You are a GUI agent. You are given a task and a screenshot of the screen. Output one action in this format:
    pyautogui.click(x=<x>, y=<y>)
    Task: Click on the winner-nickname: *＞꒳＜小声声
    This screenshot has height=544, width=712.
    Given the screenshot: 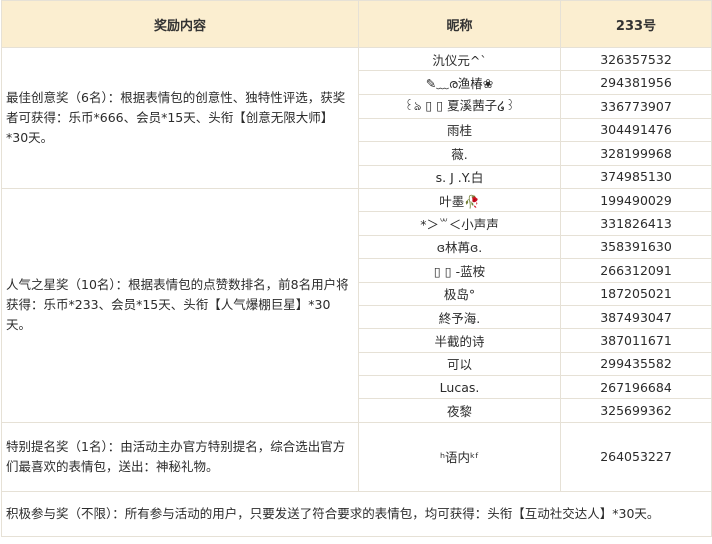 What is the action you would take?
    pyautogui.click(x=459, y=223)
    